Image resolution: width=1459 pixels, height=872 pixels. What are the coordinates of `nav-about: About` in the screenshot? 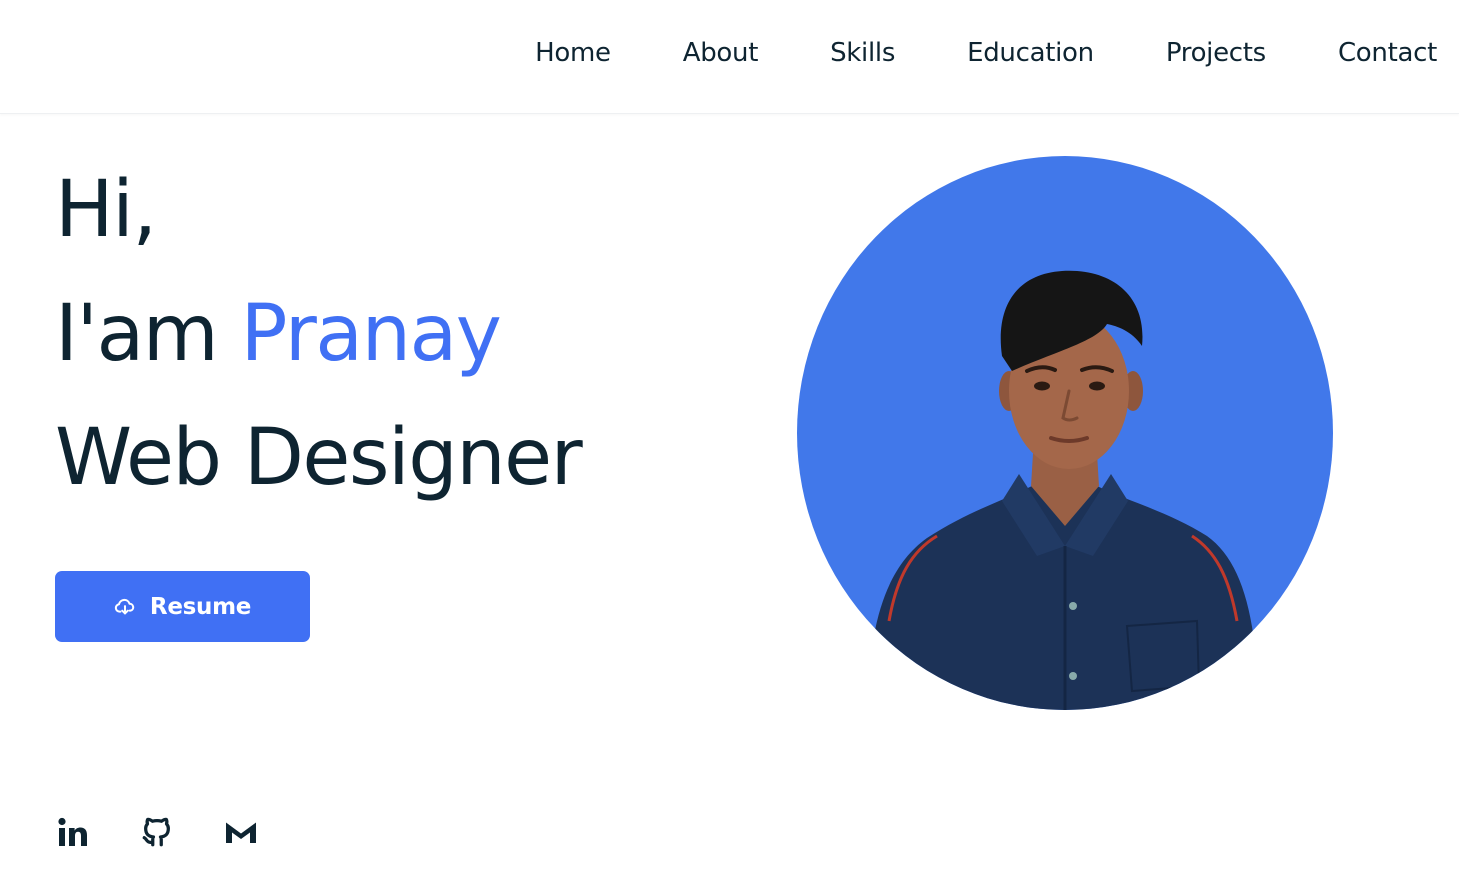 It's located at (721, 53).